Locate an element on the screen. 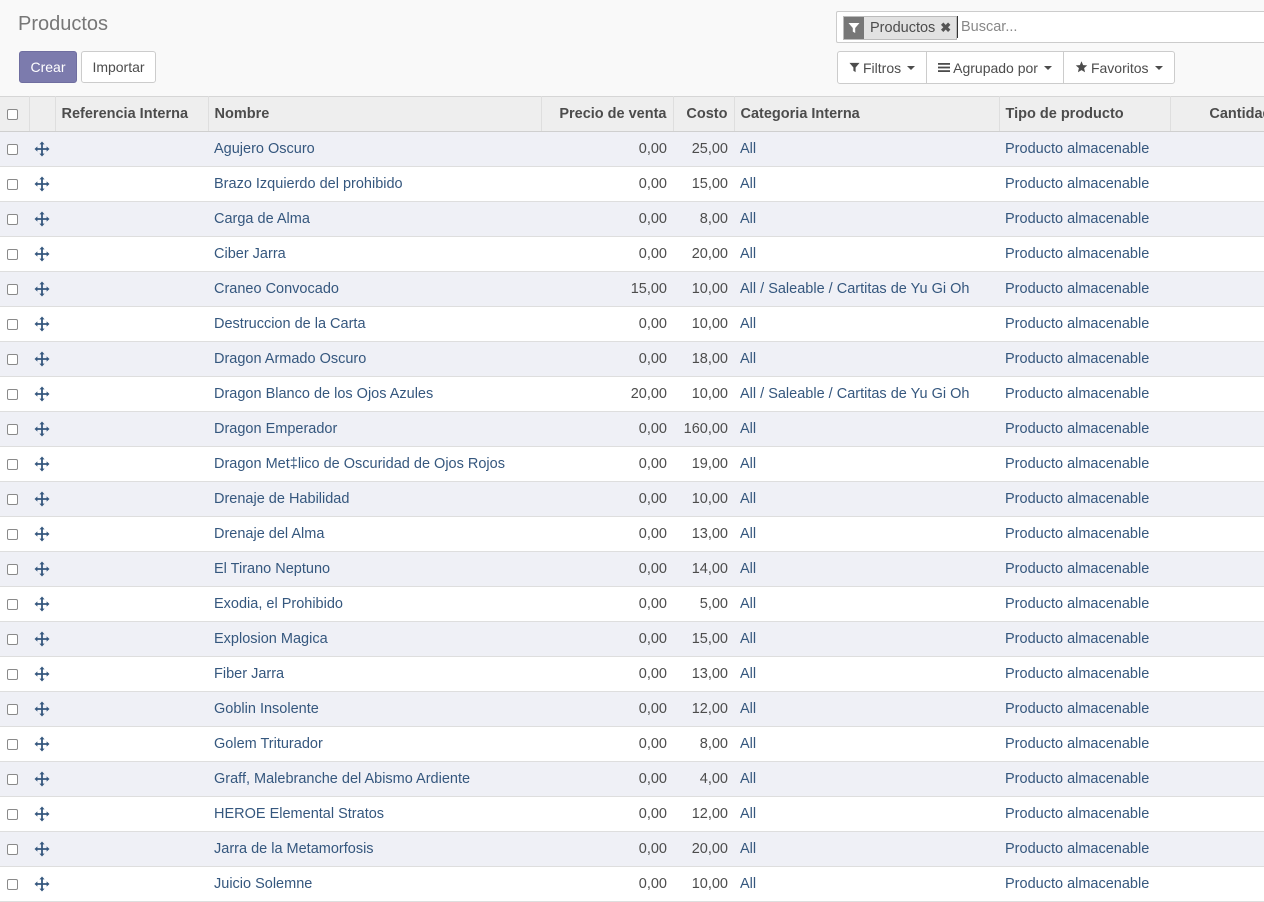  cell-cost: 4,00 is located at coordinates (703, 779).